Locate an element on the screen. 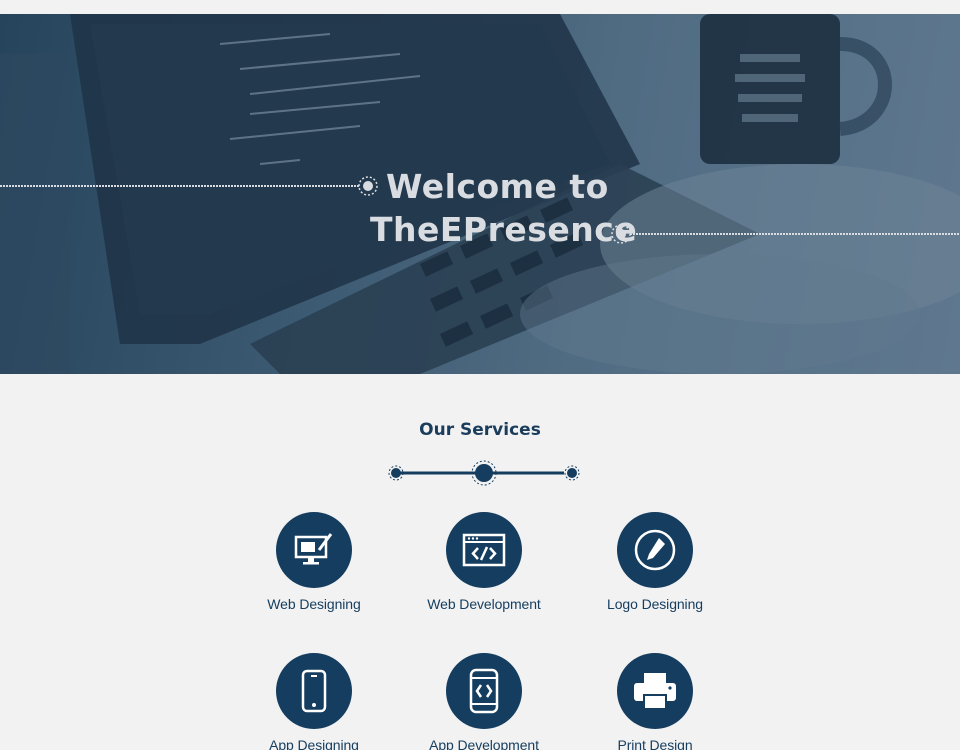  monitor-brush-icon is located at coordinates (314, 550).